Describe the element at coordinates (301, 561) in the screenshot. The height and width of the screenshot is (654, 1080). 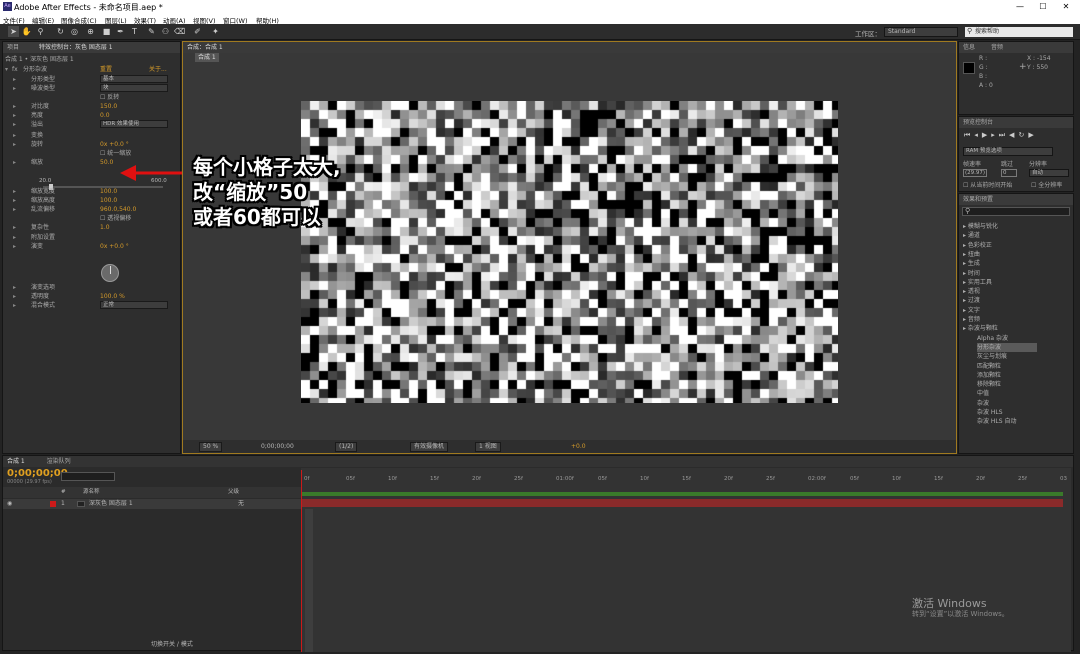
I see `current-time-indicator` at that location.